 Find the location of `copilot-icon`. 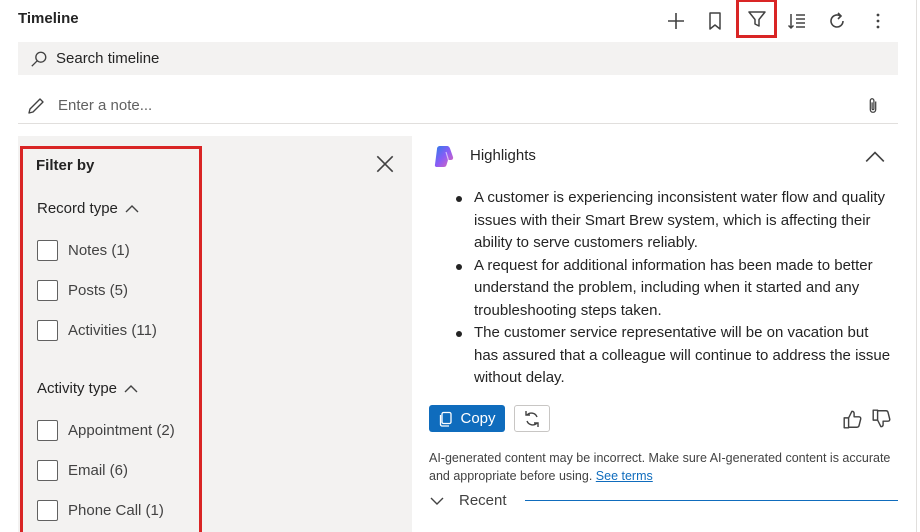

copilot-icon is located at coordinates (444, 156).